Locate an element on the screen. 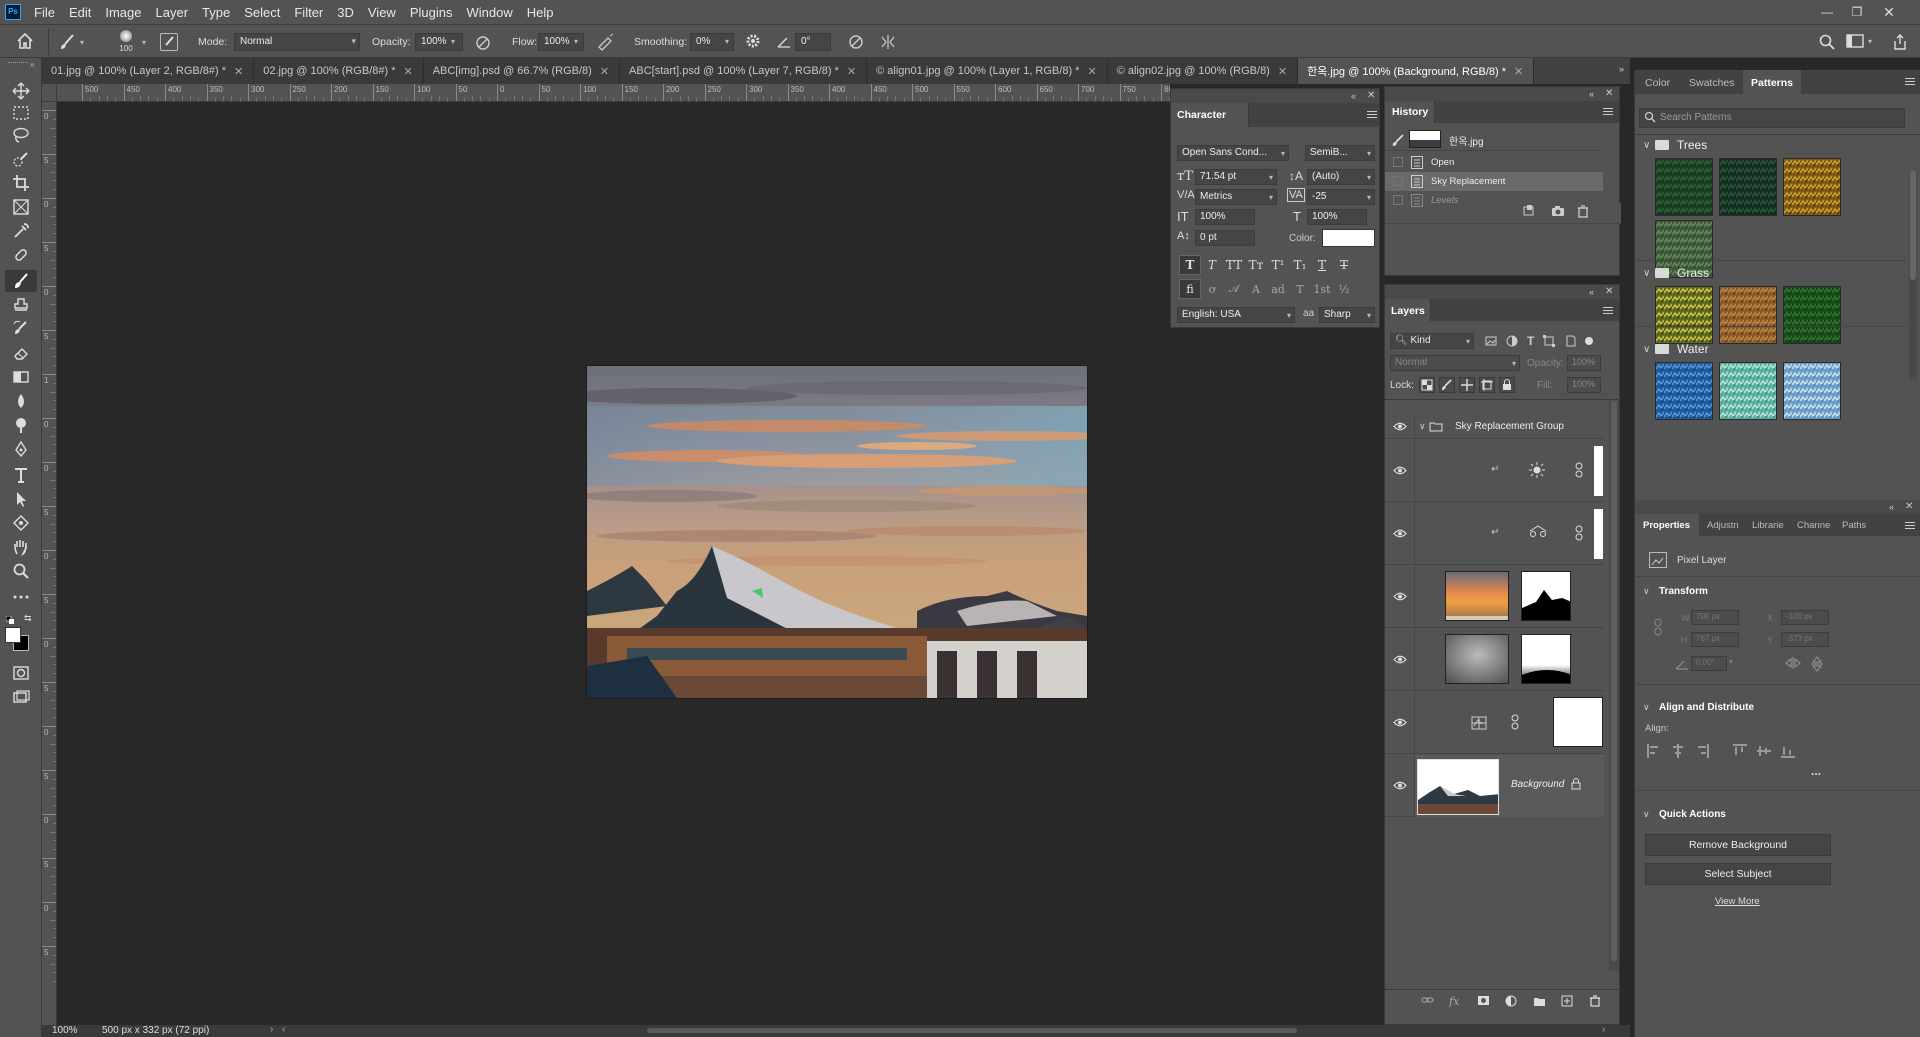  brush-tool-icon is located at coordinates (21, 281).